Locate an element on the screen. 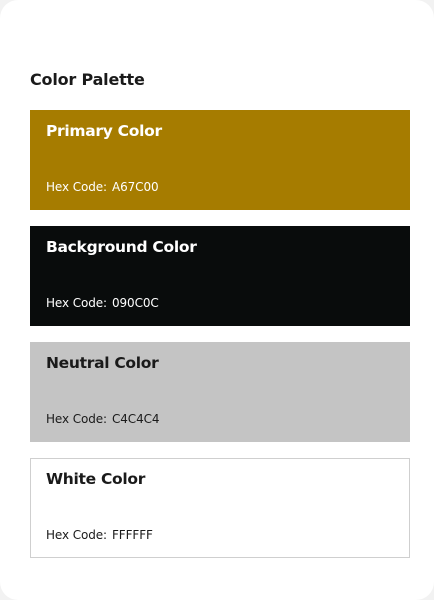  swatch-hex: Hex Code: FFFFFF is located at coordinates (99, 535).